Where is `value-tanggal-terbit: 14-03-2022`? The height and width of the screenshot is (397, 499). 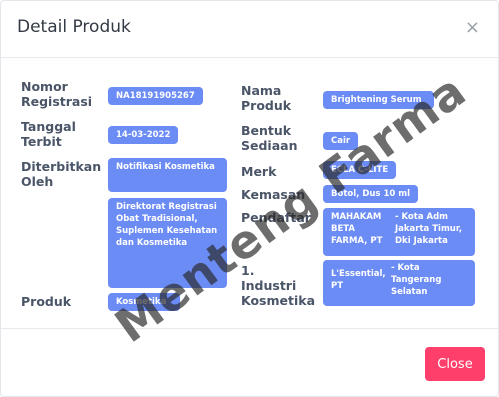 value-tanggal-terbit: 14-03-2022 is located at coordinates (143, 135).